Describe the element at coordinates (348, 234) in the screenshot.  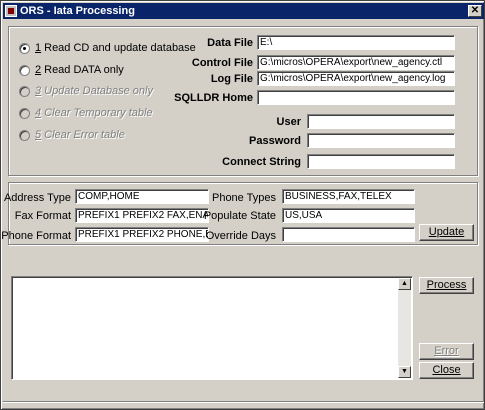
I see `override-days-field` at that location.